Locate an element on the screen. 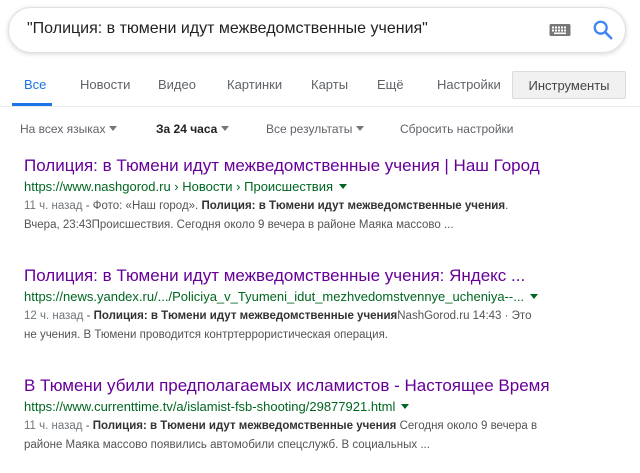 The image size is (640, 473). search-icon is located at coordinates (603, 30).